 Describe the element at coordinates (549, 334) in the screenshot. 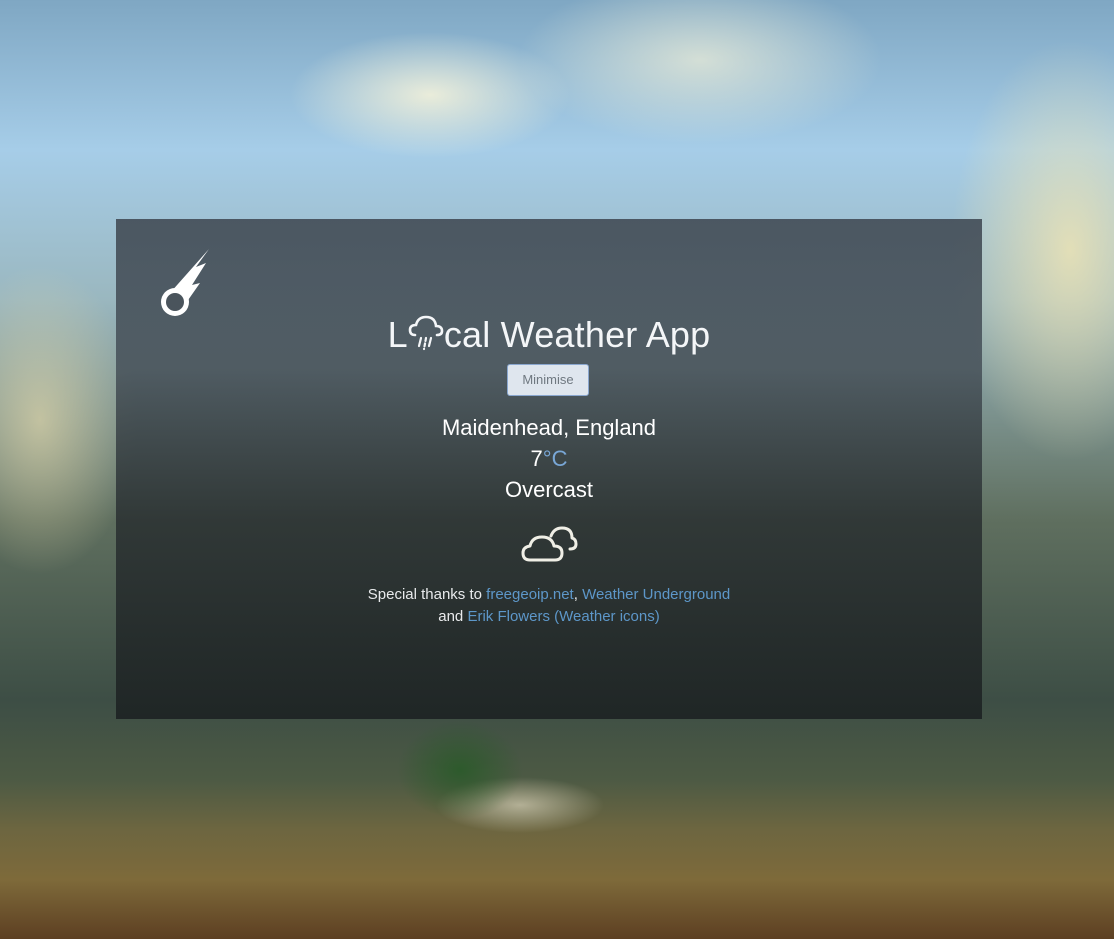

I see `page-title: L cal Weather App` at that location.